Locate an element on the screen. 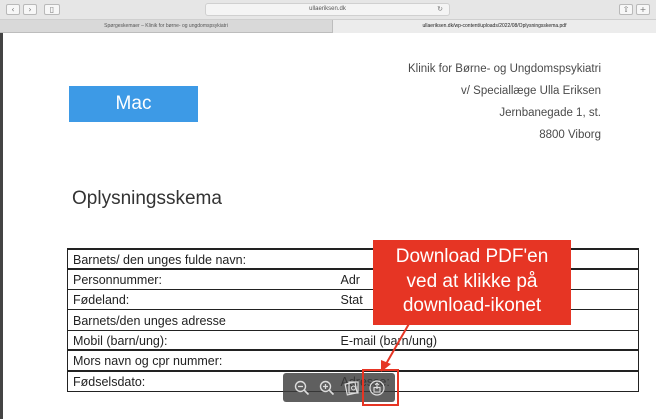 The image size is (656, 419). callout-arrow is located at coordinates (396, 346).